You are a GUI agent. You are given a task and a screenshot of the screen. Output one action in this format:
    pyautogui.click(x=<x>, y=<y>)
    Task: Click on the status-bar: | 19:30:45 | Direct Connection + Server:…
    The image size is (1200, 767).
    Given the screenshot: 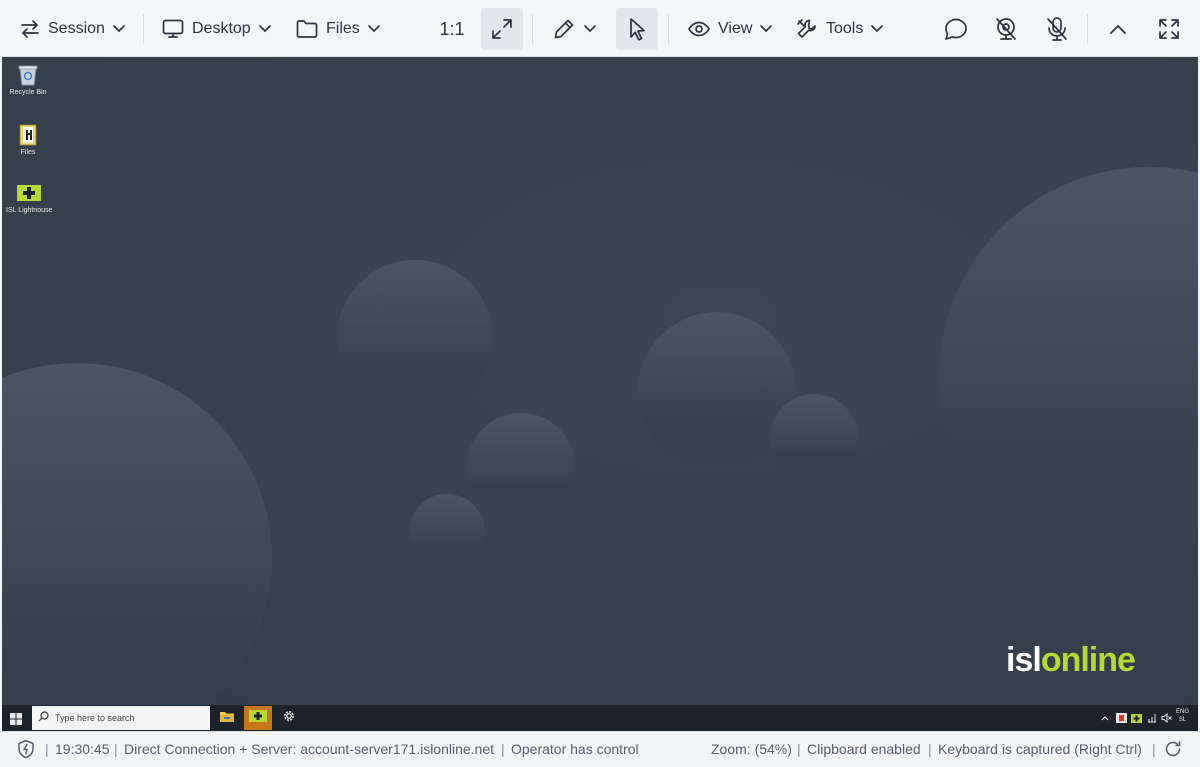 What is the action you would take?
    pyautogui.click(x=600, y=749)
    